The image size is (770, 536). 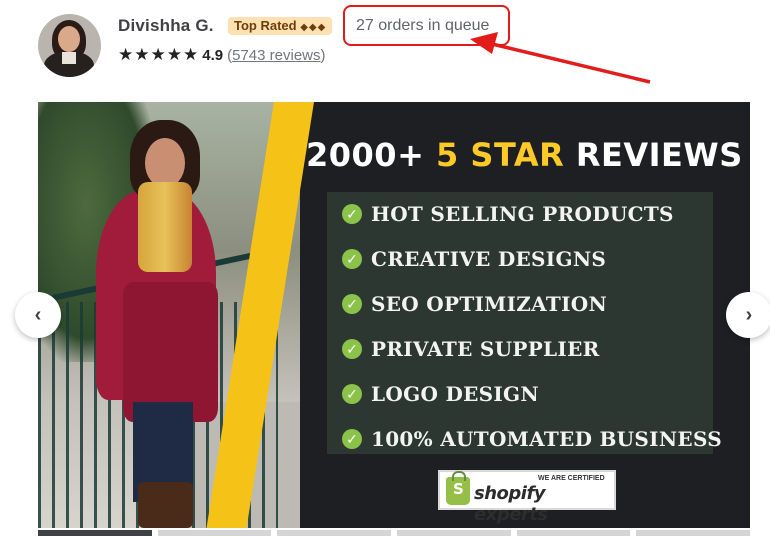 I want to click on feature-label: CREATIVE DESIGNS, so click(x=489, y=259).